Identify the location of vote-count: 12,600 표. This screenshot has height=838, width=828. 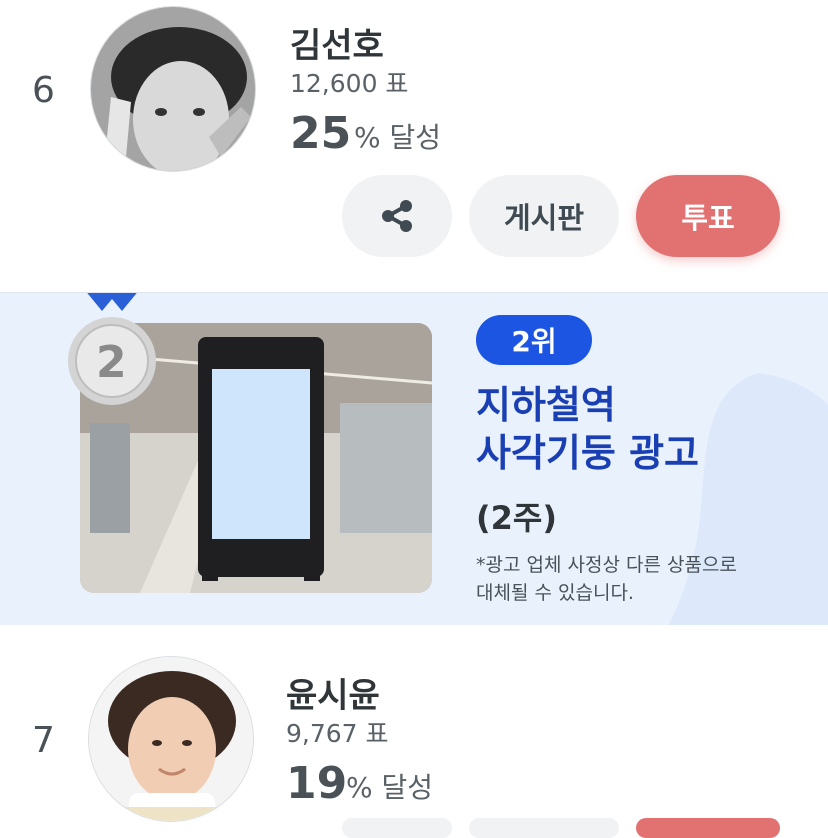
(349, 83).